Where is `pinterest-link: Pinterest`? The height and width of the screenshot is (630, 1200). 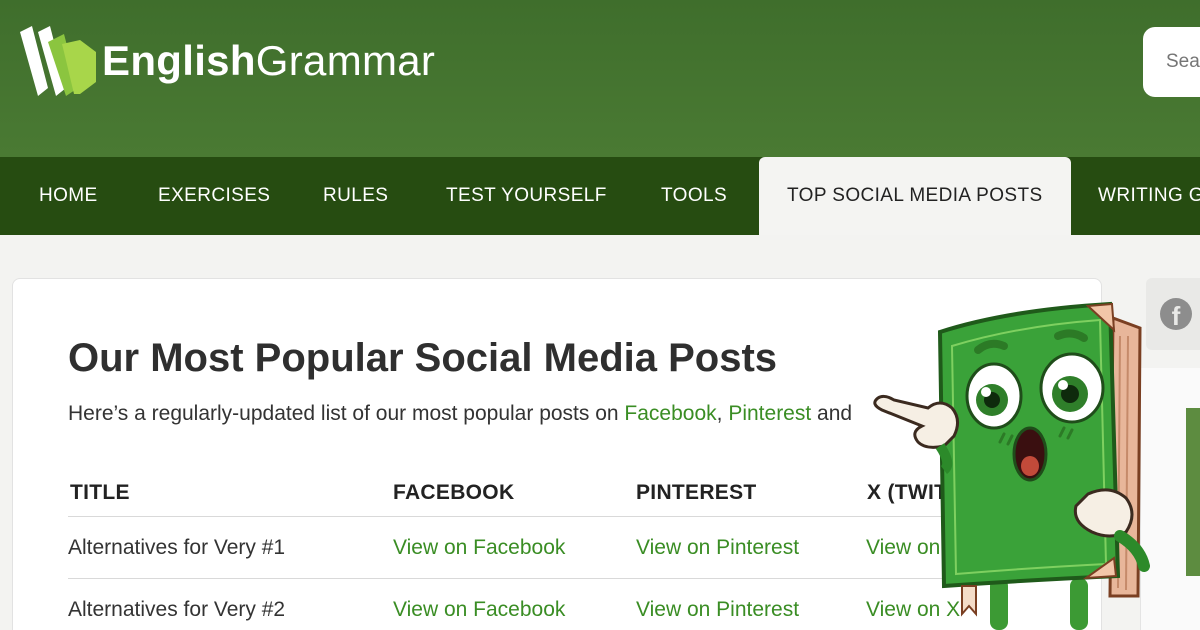
pinterest-link: Pinterest is located at coordinates (769, 413).